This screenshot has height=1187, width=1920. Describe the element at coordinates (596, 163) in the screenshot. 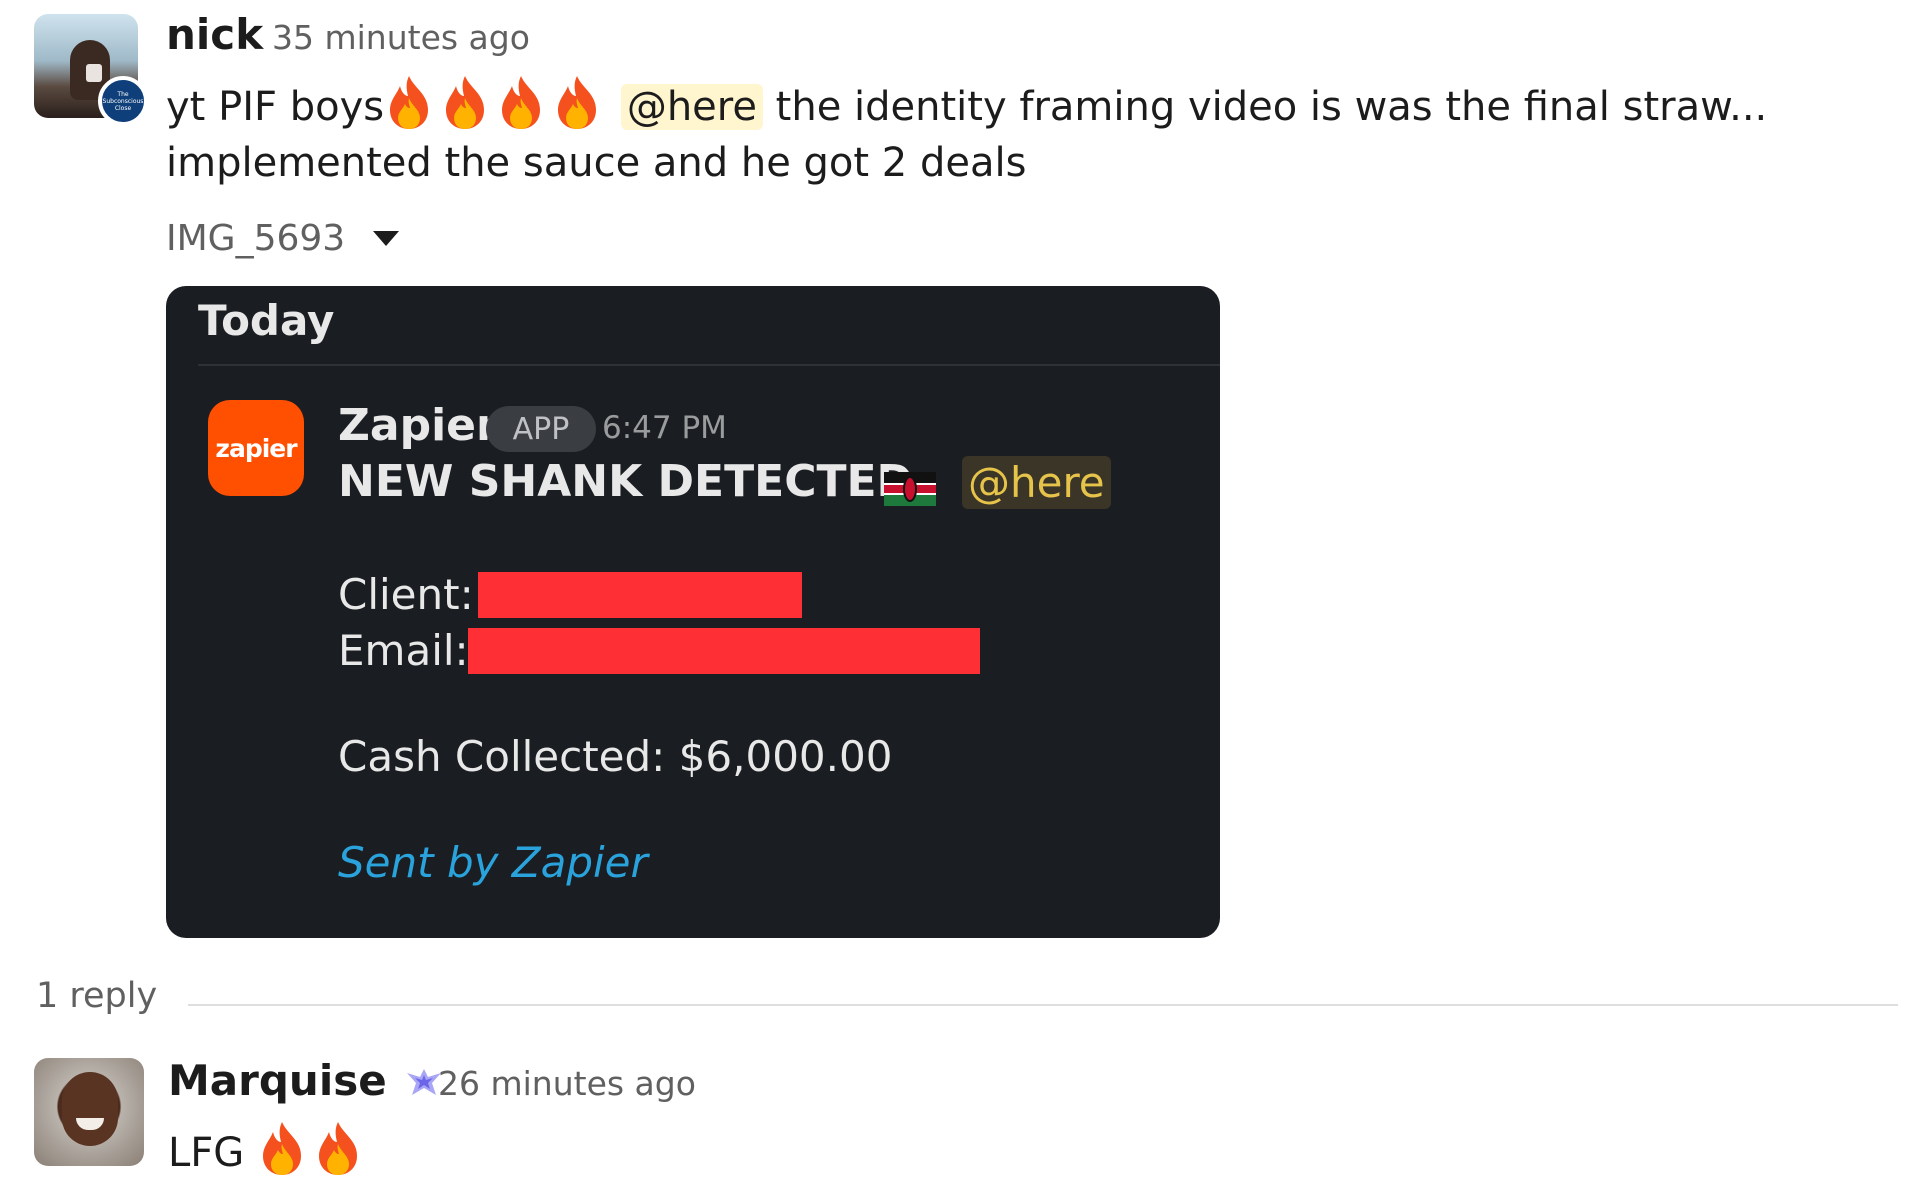

I see `message-line-2: implemented the sauce and he got 2 deals` at that location.